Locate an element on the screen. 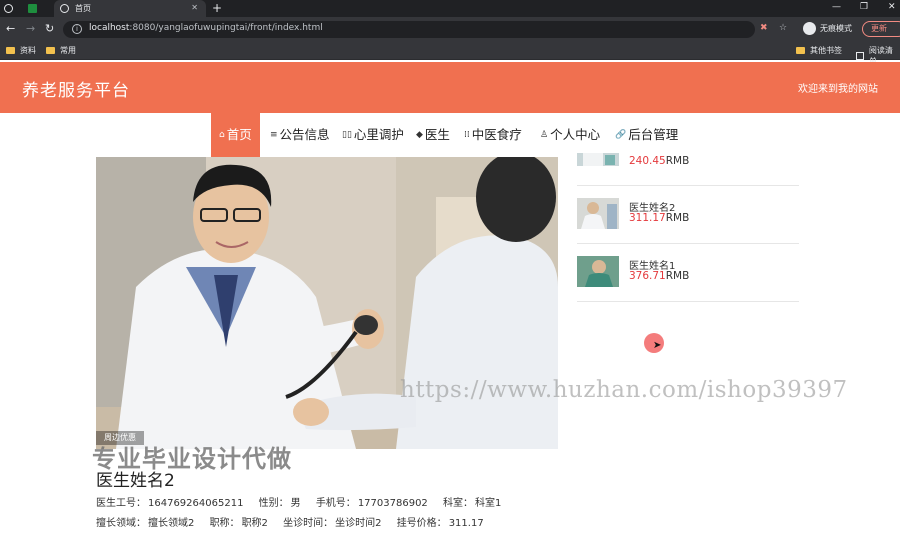 Image resolution: width=900 pixels, height=536 pixels. book-icon: ▯▯ is located at coordinates (347, 135).